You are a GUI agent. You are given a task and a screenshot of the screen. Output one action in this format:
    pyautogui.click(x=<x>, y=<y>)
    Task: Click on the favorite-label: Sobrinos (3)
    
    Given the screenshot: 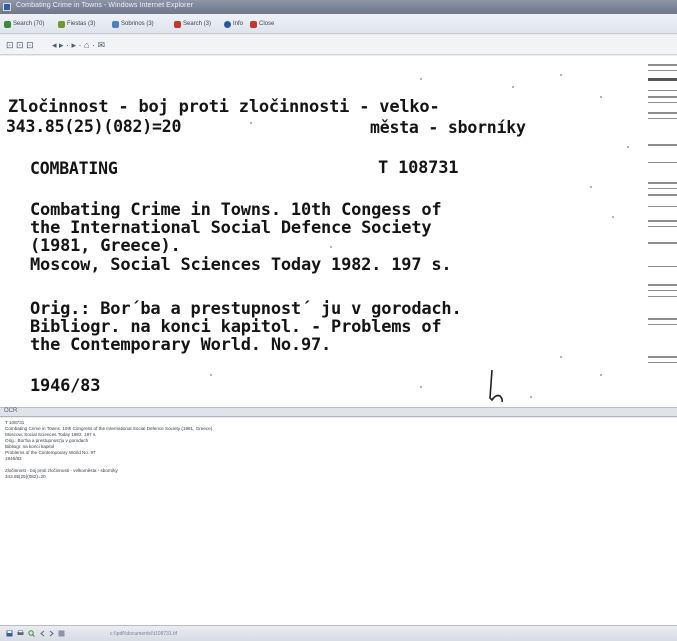 What is the action you would take?
    pyautogui.click(x=137, y=24)
    